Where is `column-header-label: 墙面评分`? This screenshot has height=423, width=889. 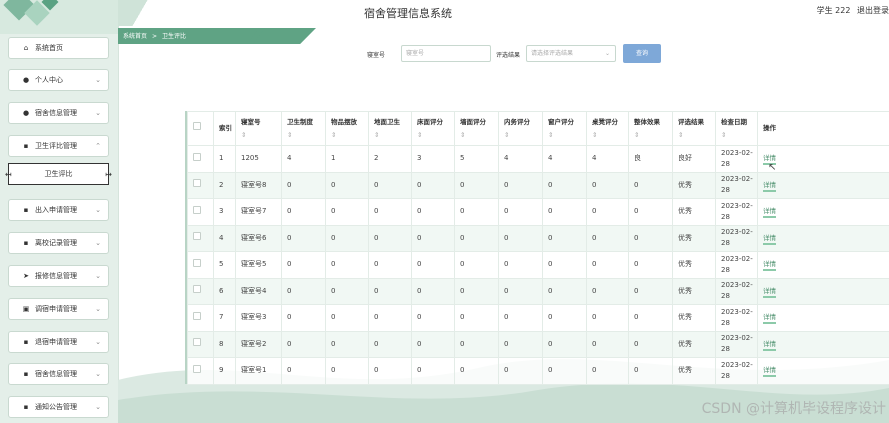 column-header-label: 墙面评分 is located at coordinates (473, 121).